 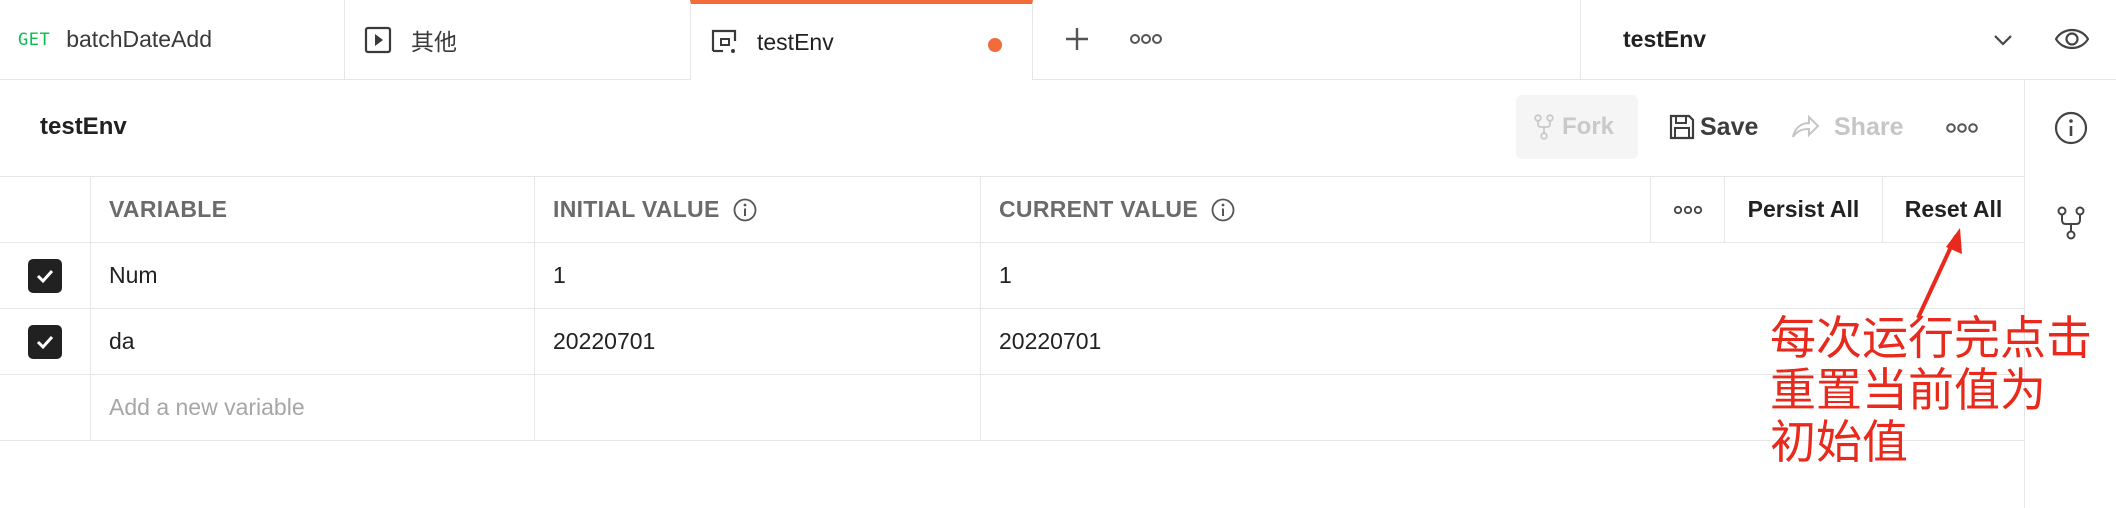 I want to click on forks-button, so click(x=2071, y=223).